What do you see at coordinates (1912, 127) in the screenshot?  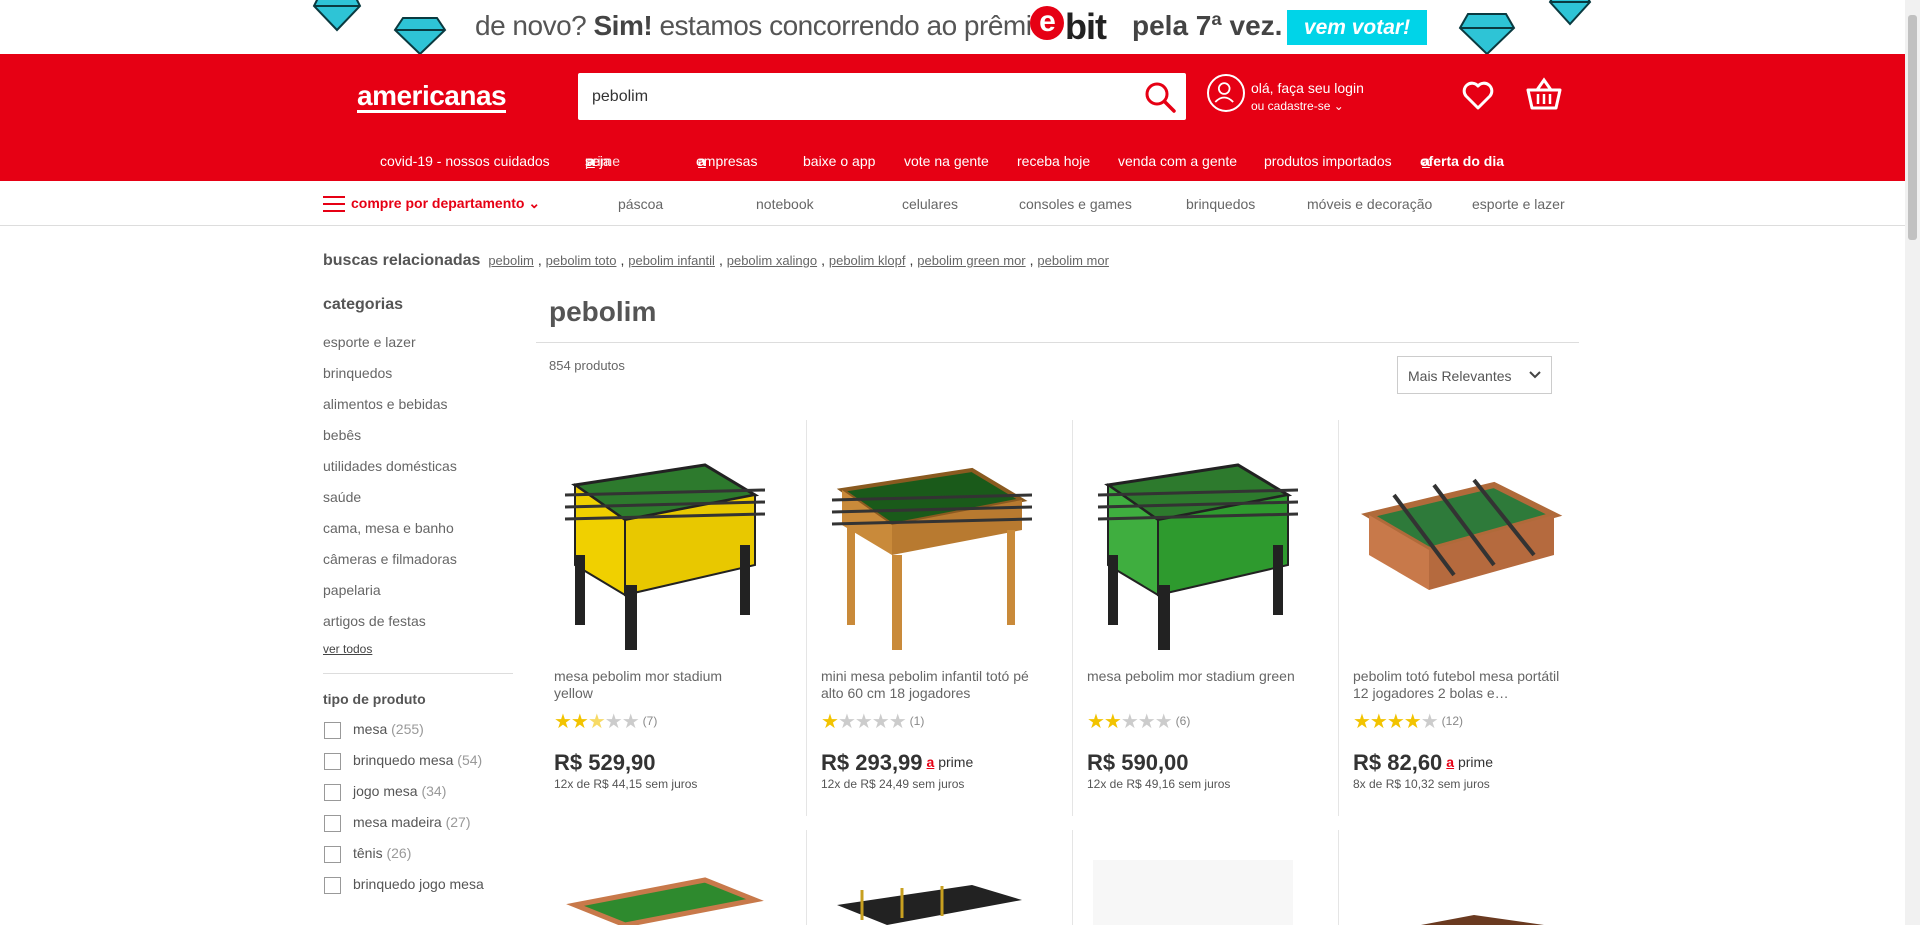 I see `scrollbar-thumb` at bounding box center [1912, 127].